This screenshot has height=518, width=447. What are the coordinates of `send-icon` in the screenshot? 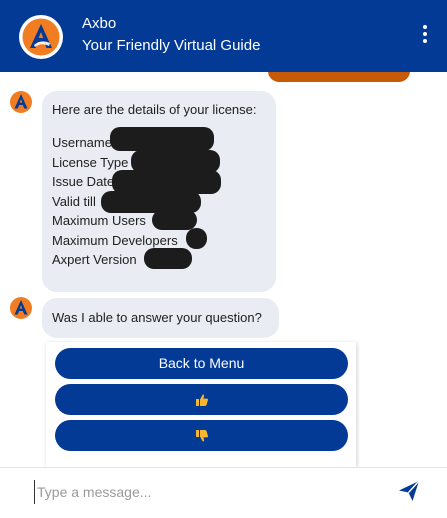 It's located at (409, 491).